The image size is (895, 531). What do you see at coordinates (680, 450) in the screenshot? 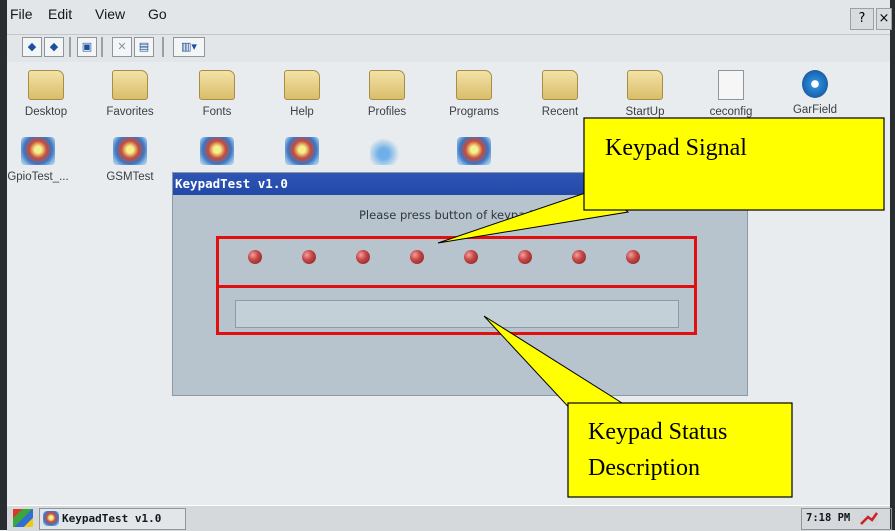
I see `status-callout-box` at bounding box center [680, 450].